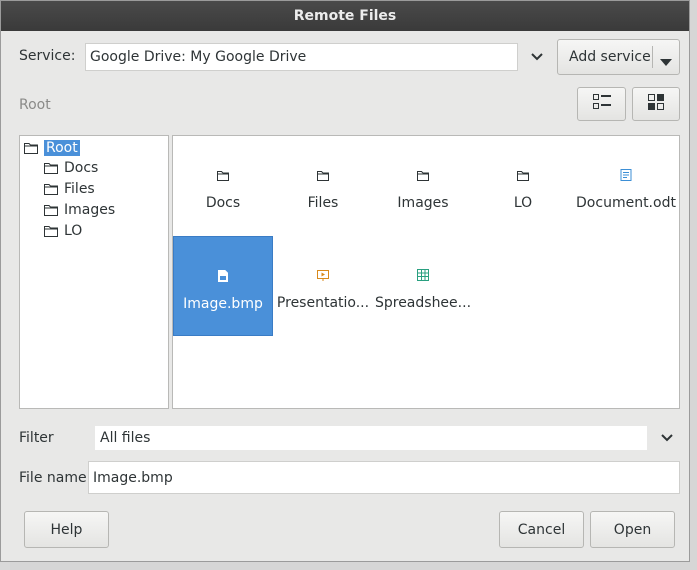 The height and width of the screenshot is (570, 697). I want to click on filter-dropdown-chevron-icon, so click(667, 438).